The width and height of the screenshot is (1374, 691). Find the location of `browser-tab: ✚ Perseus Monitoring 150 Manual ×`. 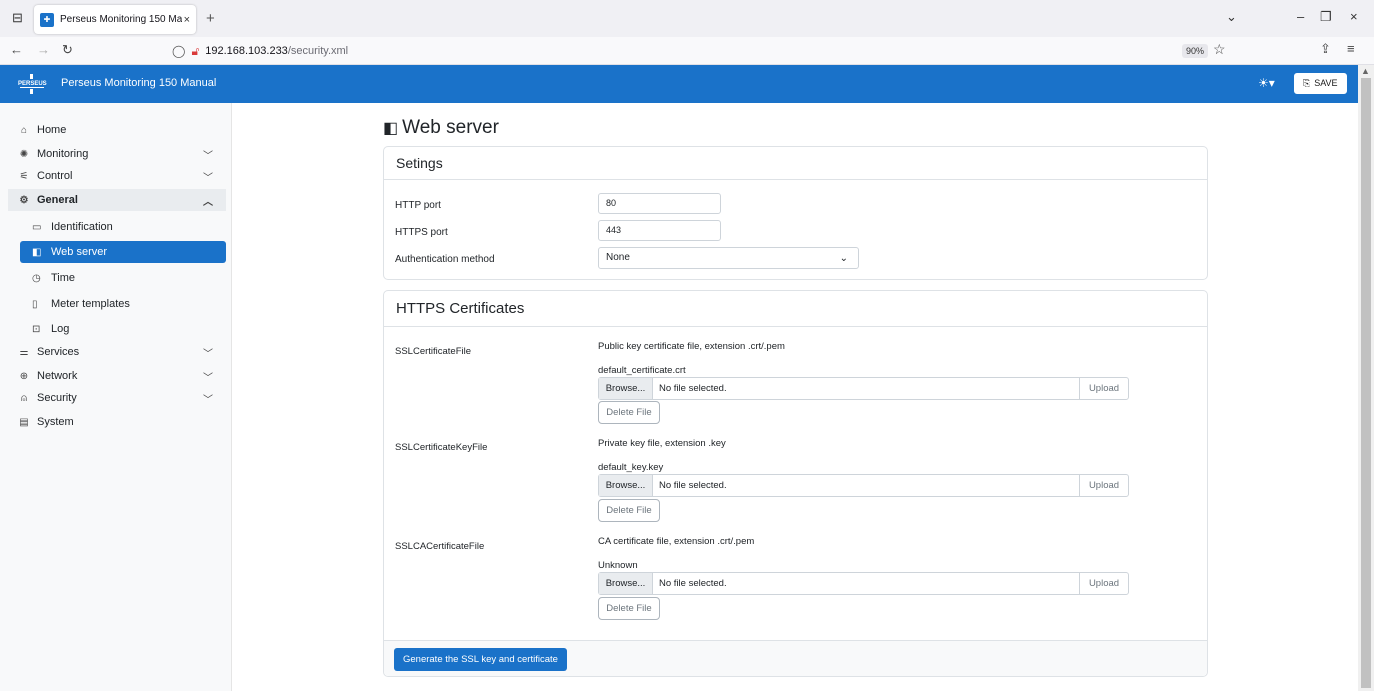

browser-tab: ✚ Perseus Monitoring 150 Manual × is located at coordinates (115, 19).